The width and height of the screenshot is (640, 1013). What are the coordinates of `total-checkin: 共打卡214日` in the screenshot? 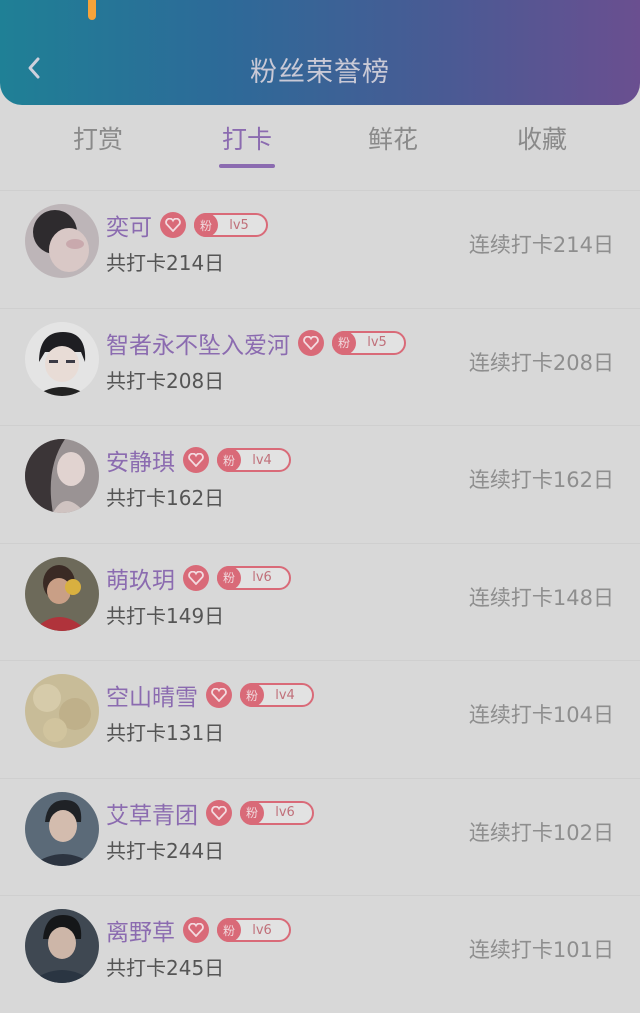 It's located at (165, 263).